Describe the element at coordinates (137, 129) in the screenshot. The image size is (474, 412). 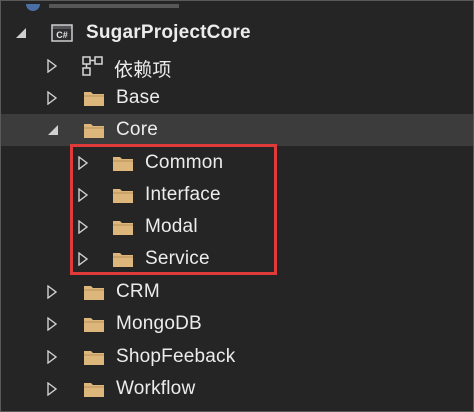
I see `tree-item-label: Core` at that location.